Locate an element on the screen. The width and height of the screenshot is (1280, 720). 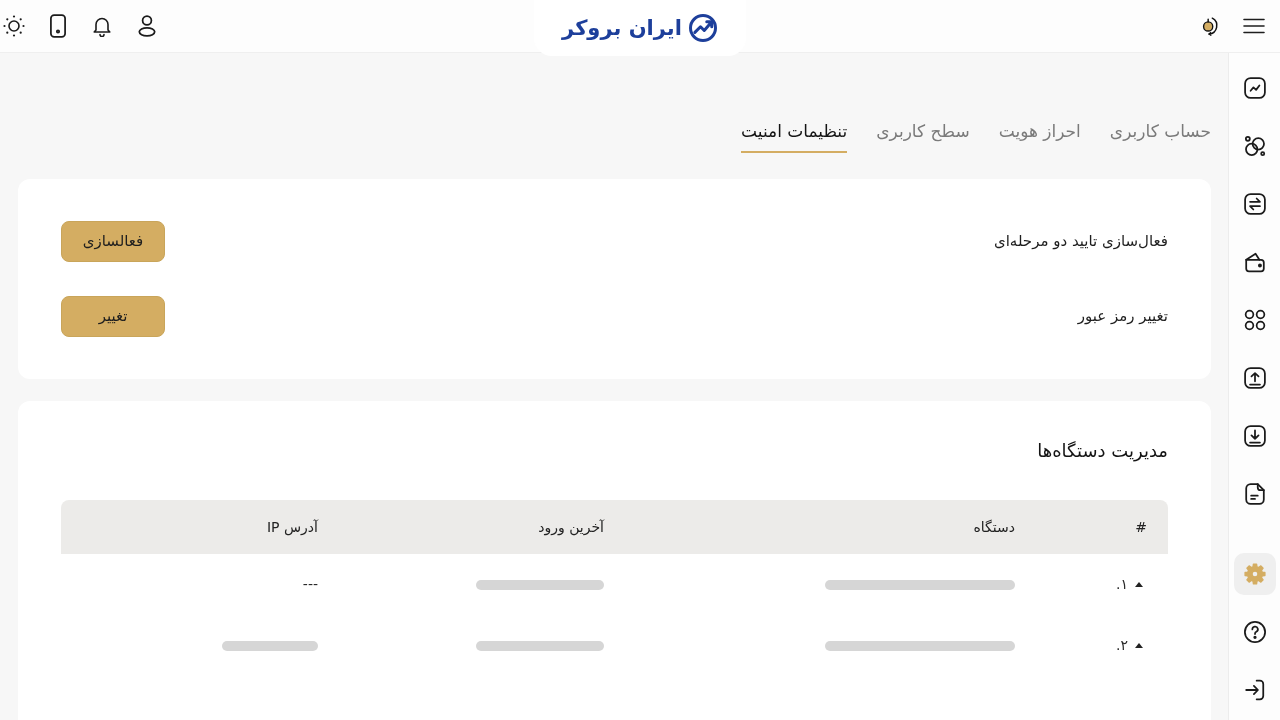
column-header: آدرس IP is located at coordinates (200, 527).